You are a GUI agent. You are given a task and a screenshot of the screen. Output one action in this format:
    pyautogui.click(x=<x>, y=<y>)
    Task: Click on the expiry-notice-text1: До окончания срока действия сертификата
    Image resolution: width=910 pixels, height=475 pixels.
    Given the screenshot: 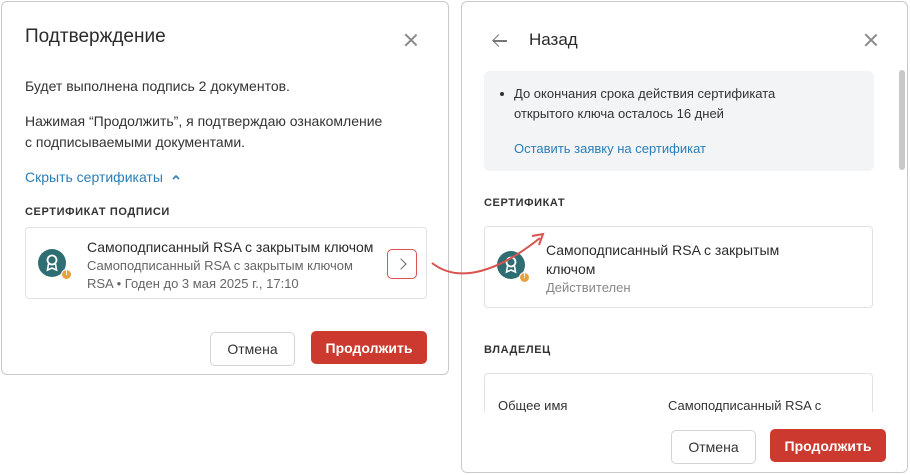 What is the action you would take?
    pyautogui.click(x=645, y=93)
    